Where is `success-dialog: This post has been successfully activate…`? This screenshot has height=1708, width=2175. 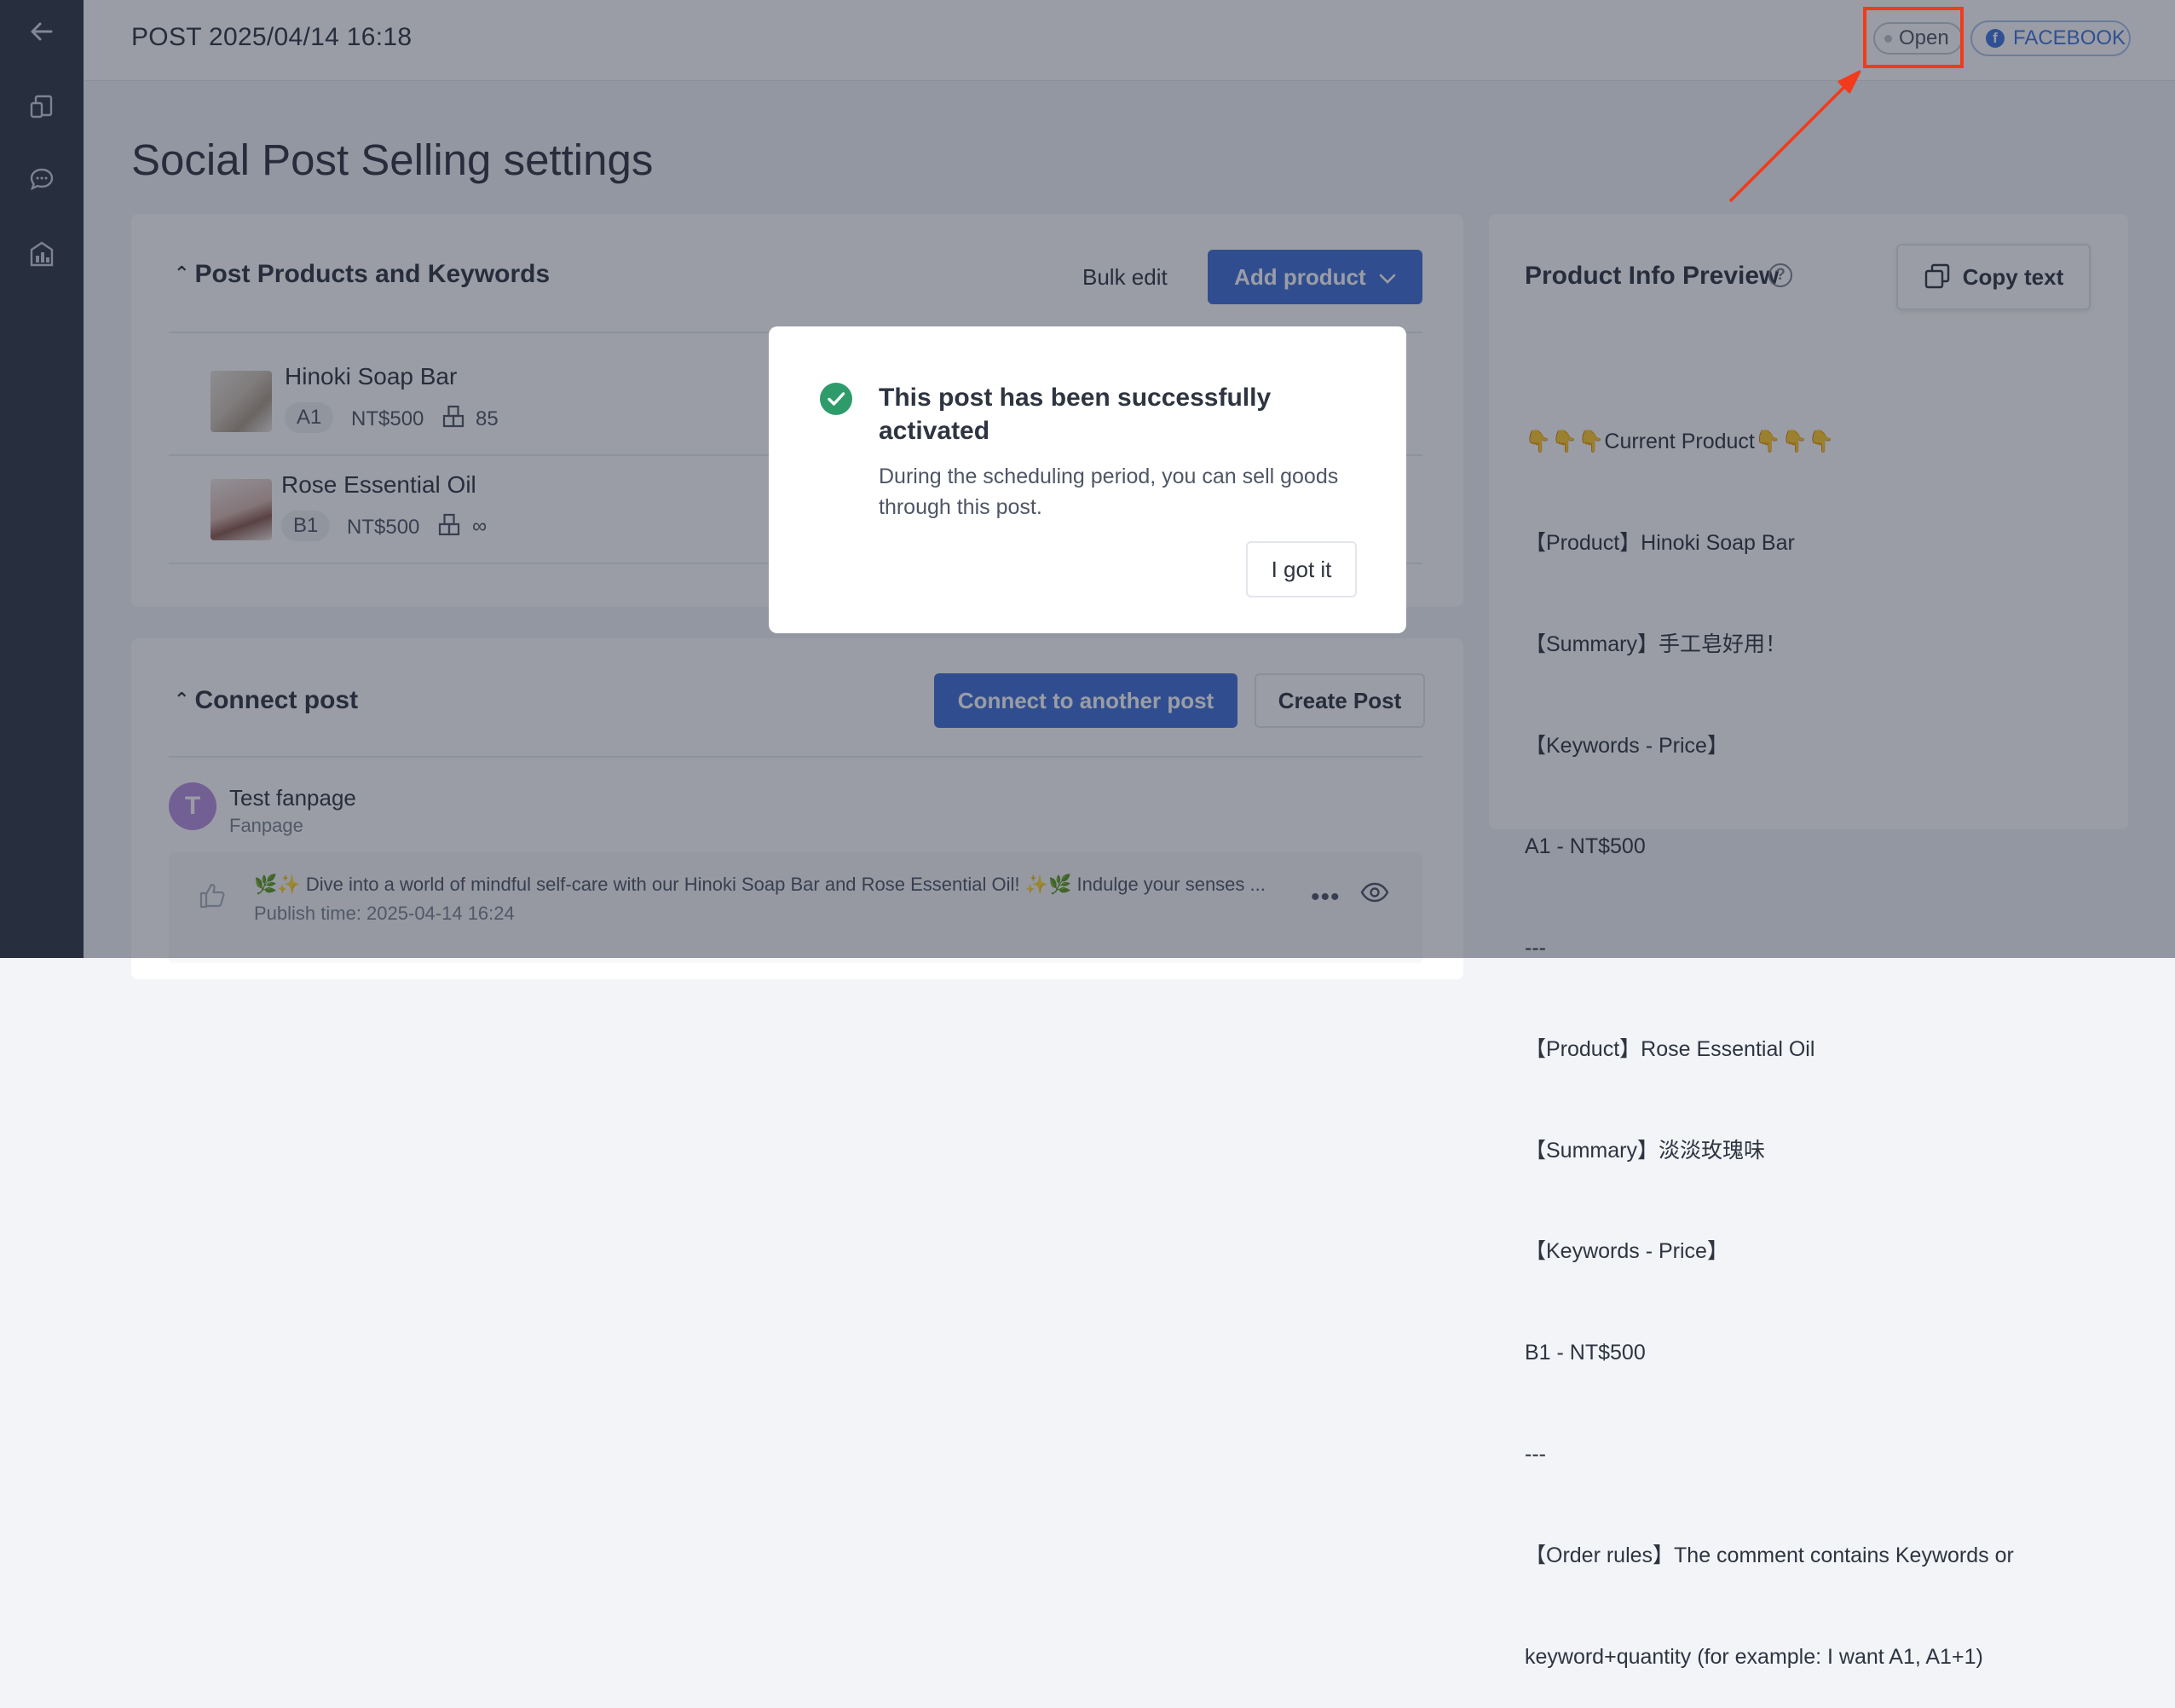 success-dialog: This post has been successfully activate… is located at coordinates (1087, 479).